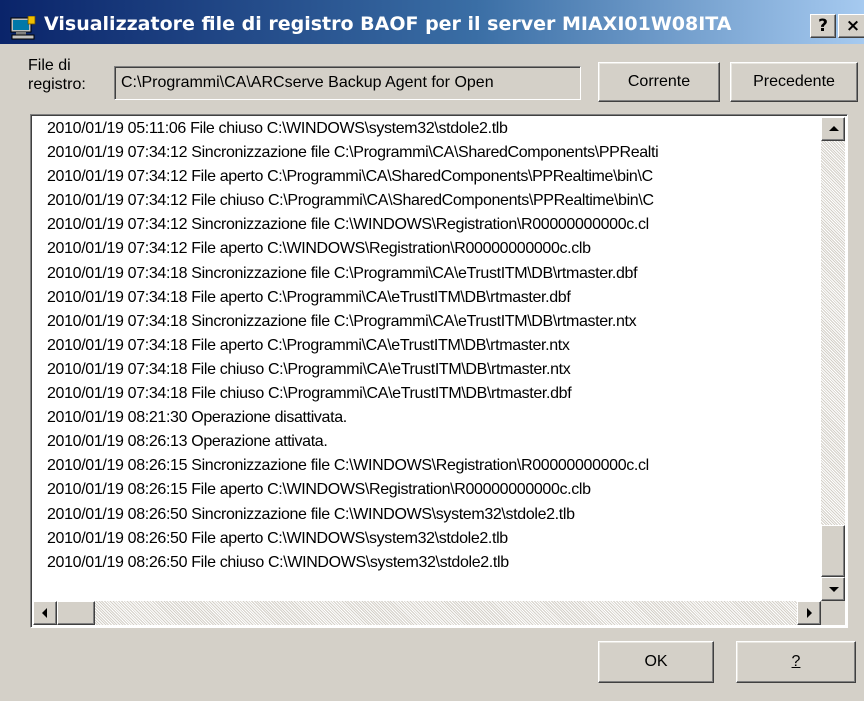  Describe the element at coordinates (794, 82) in the screenshot. I see `previous-log-button: Precedente` at that location.